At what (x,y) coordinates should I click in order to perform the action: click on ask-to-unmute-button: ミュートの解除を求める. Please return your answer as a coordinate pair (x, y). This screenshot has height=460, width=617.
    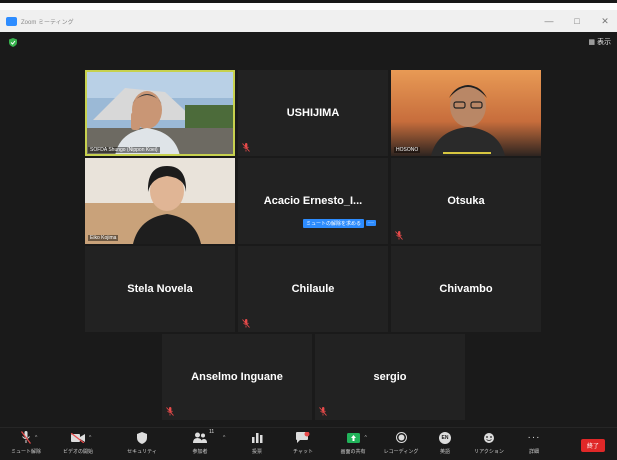
    Looking at the image, I should click on (334, 223).